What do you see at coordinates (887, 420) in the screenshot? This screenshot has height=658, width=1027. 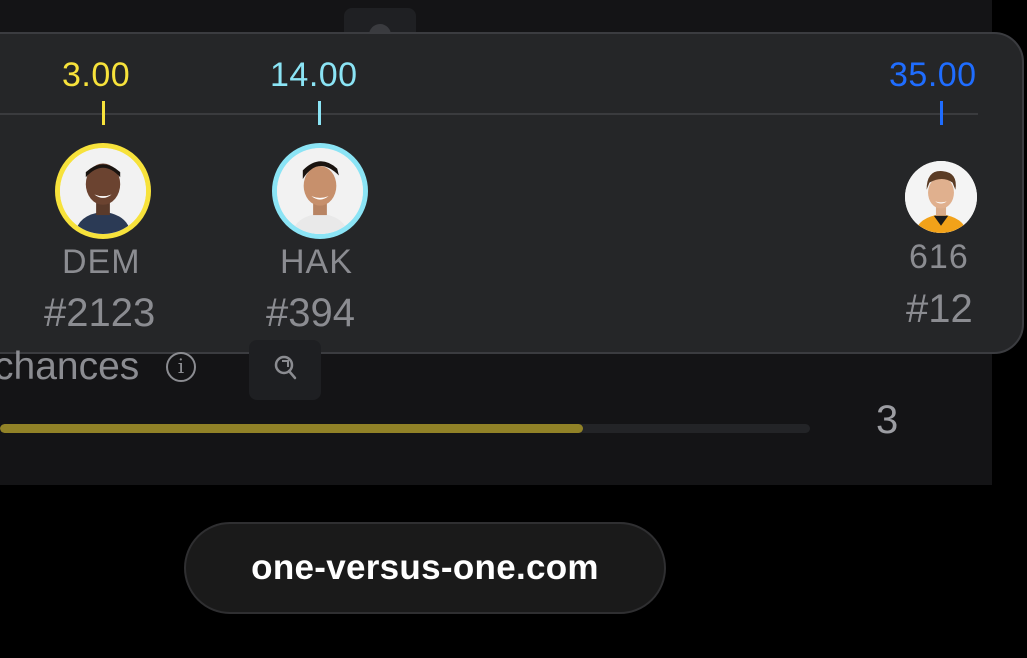 I see `stat-count: 3` at bounding box center [887, 420].